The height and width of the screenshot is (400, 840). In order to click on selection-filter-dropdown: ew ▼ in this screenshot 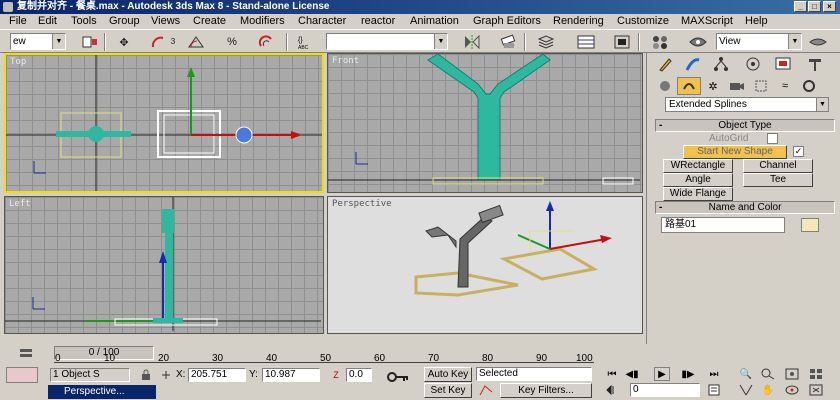, I will do `click(38, 41)`.